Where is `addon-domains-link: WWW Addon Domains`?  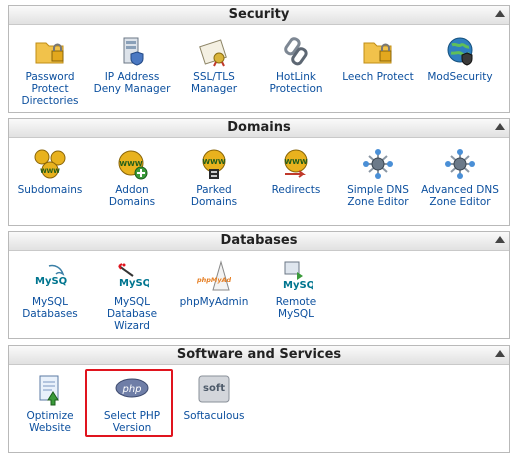 addon-domains-link: WWW Addon Domains is located at coordinates (132, 178).